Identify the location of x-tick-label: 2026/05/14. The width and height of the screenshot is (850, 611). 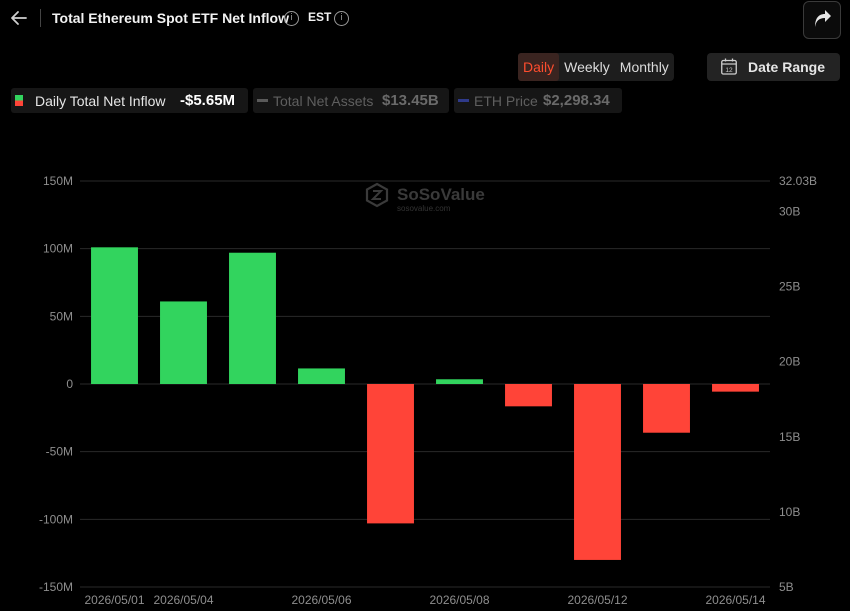
(735, 600).